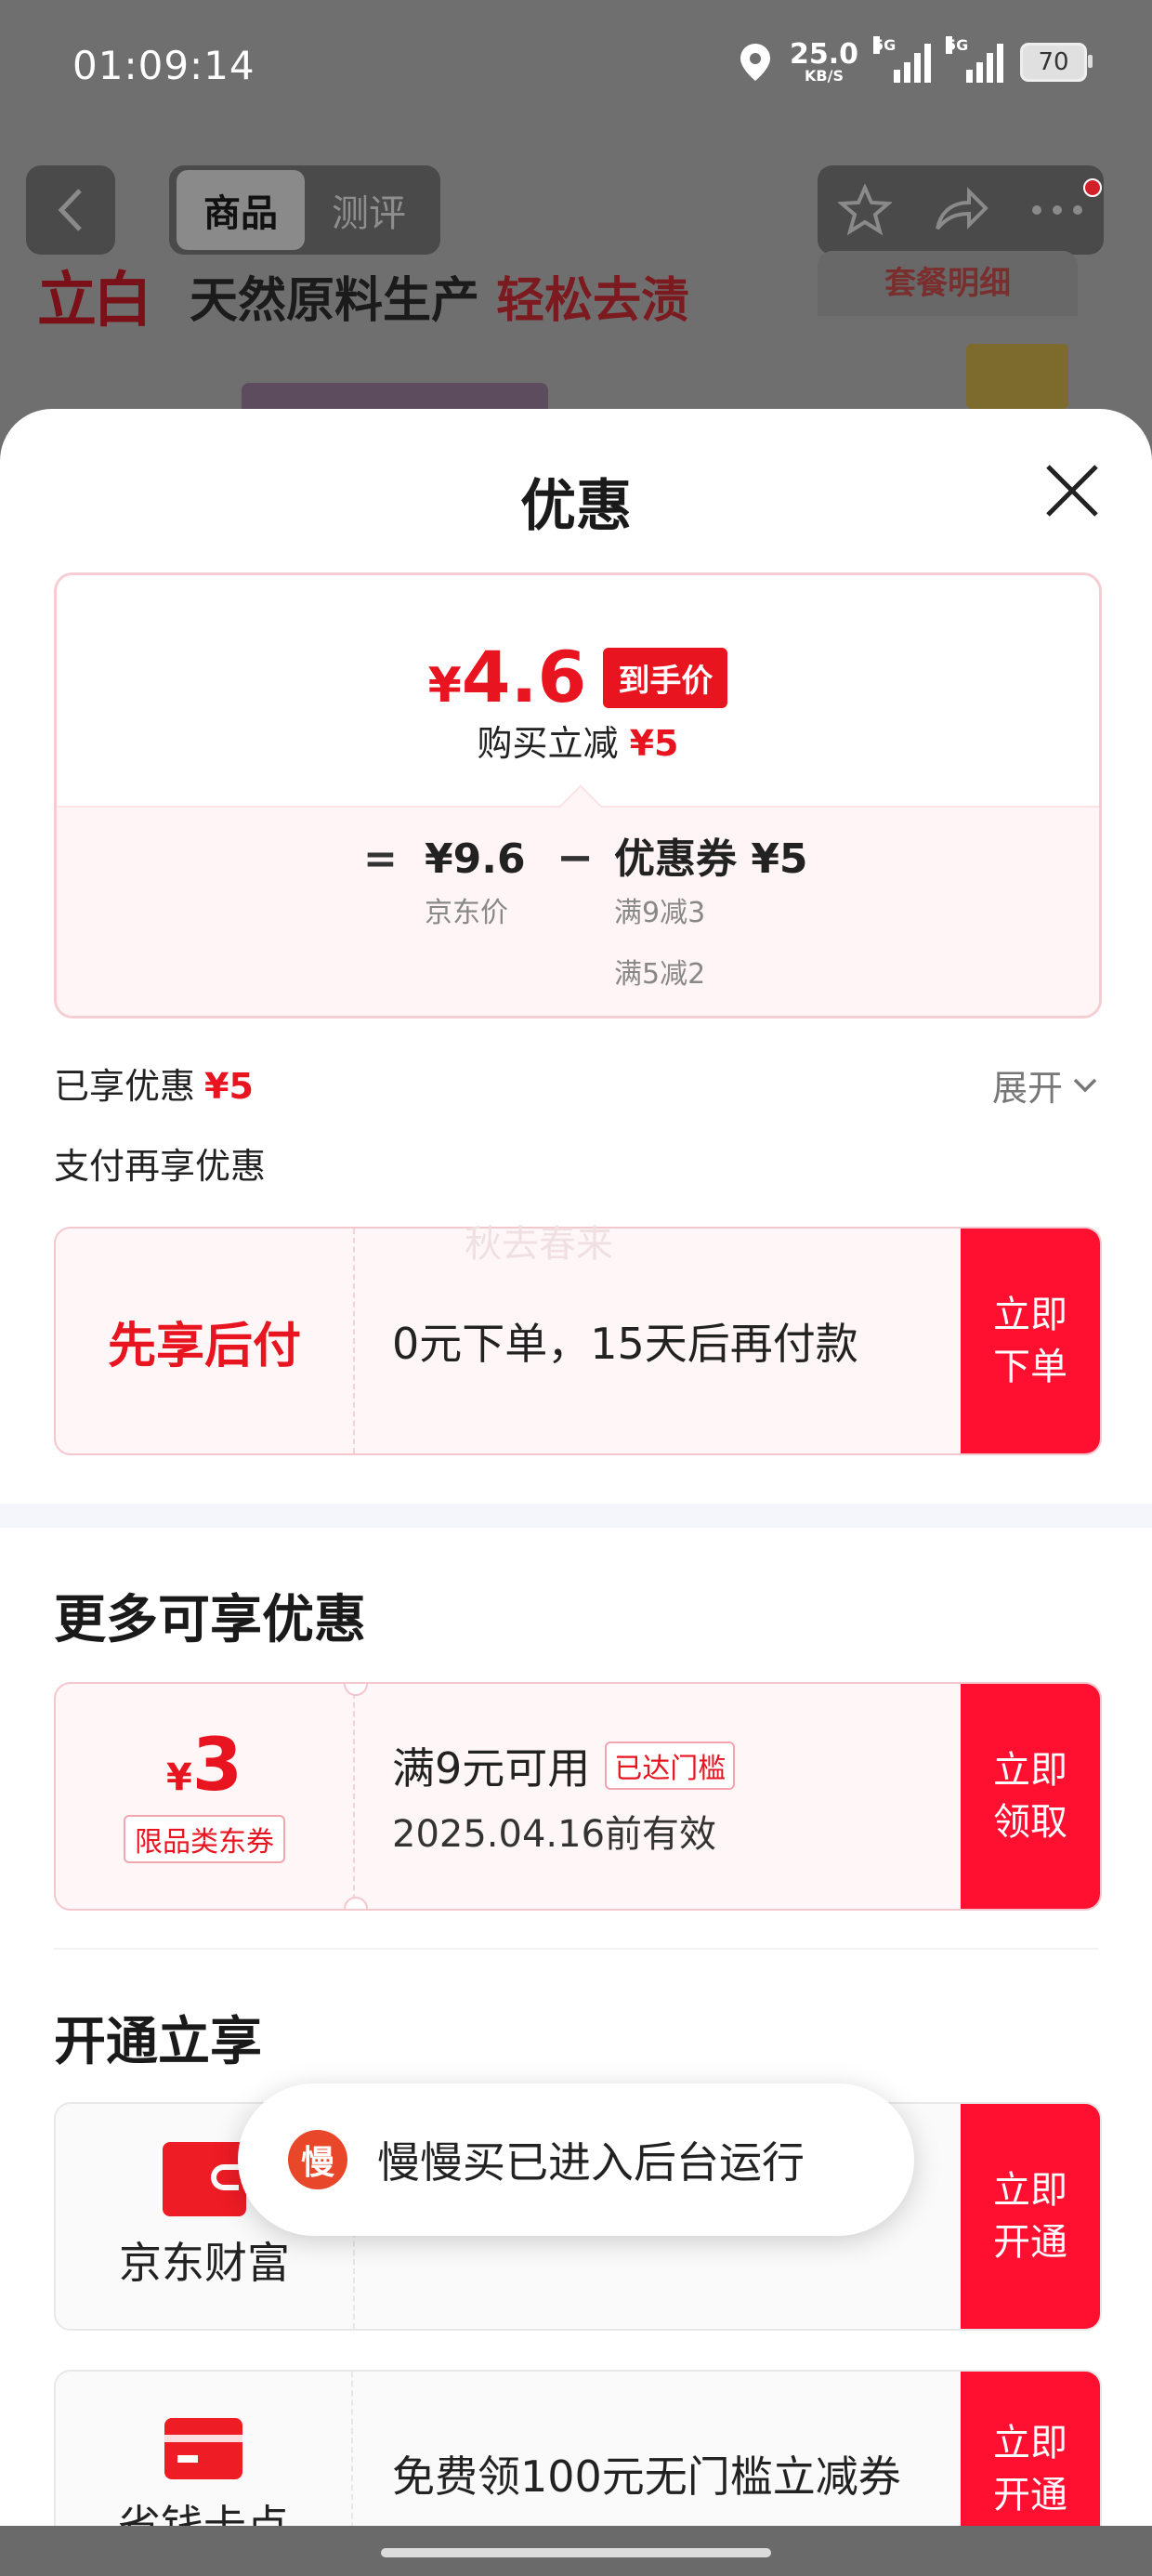 The height and width of the screenshot is (2576, 1152). Describe the element at coordinates (554, 1834) in the screenshot. I see `coupon-validity: 2025.04.16前有效` at that location.